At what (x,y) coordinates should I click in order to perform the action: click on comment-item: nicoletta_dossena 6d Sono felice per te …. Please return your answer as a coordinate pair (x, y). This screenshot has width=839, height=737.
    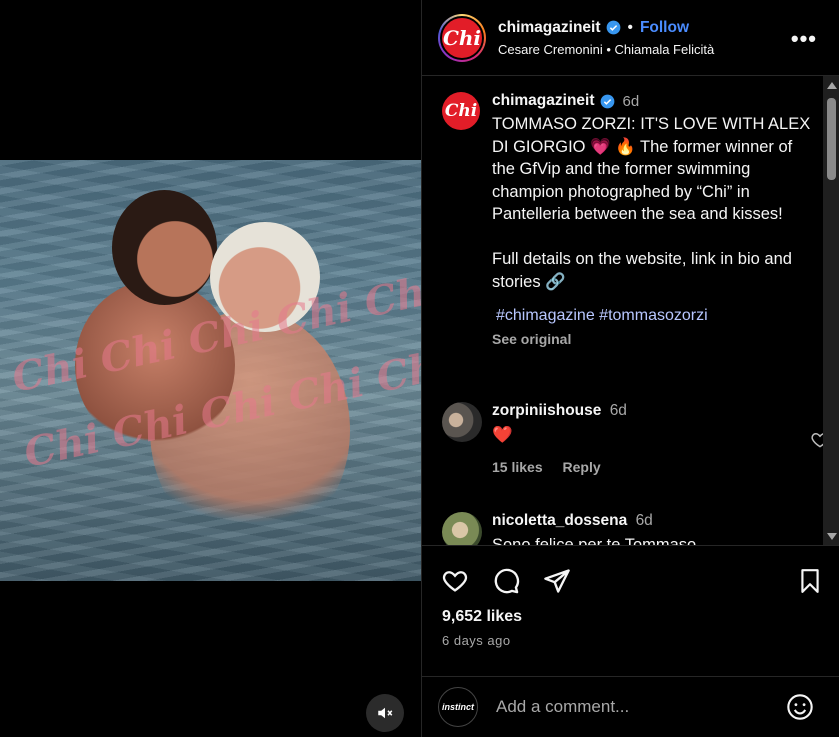
    Looking at the image, I should click on (632, 529).